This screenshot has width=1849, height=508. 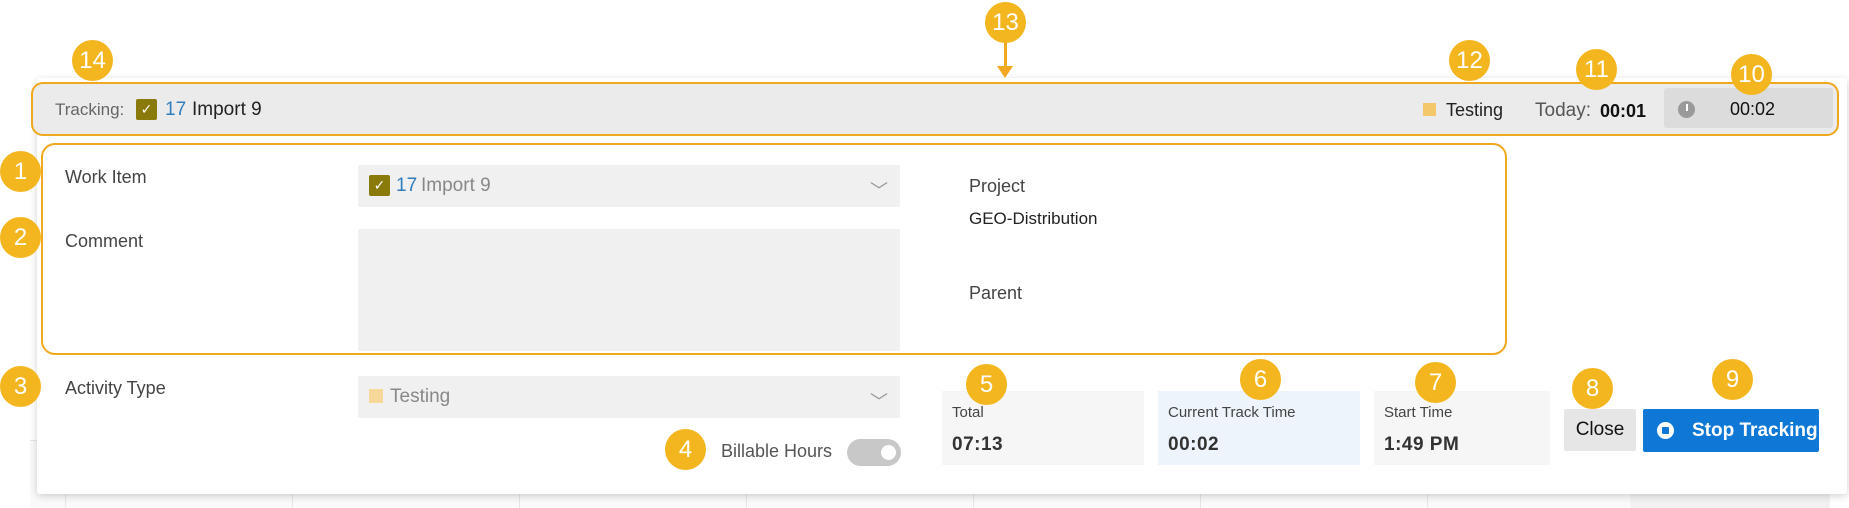 I want to click on activity-type-select: Testing ﹀, so click(x=629, y=397).